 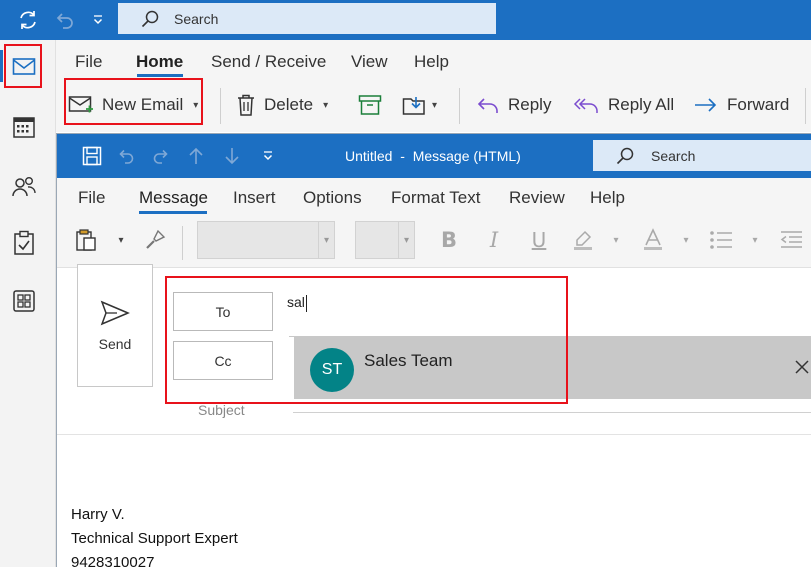 What do you see at coordinates (24, 301) in the screenshot?
I see `apps-icon` at bounding box center [24, 301].